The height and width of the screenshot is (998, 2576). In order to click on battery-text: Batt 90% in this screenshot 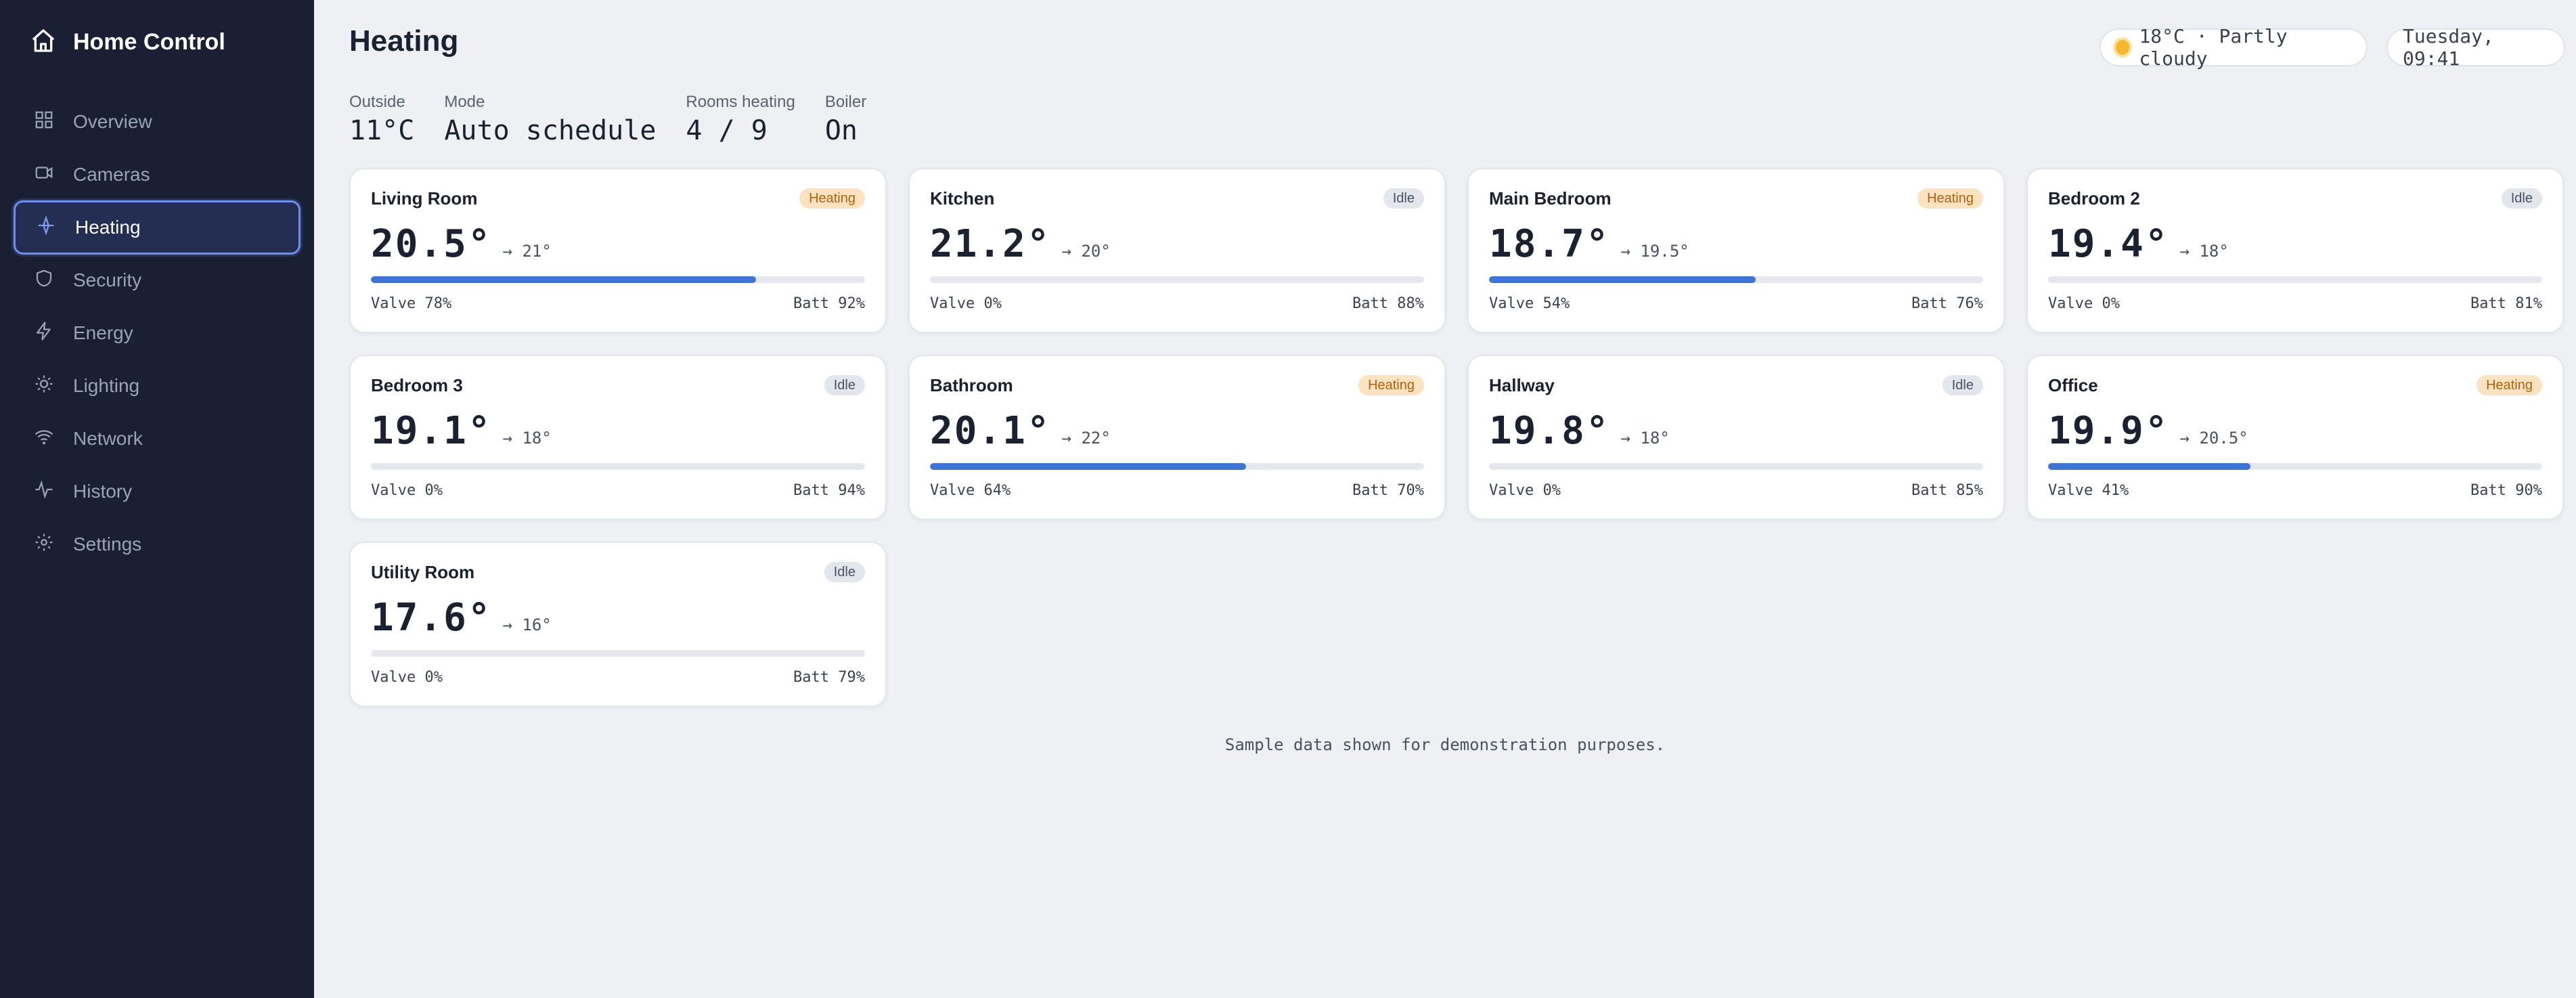, I will do `click(2506, 491)`.